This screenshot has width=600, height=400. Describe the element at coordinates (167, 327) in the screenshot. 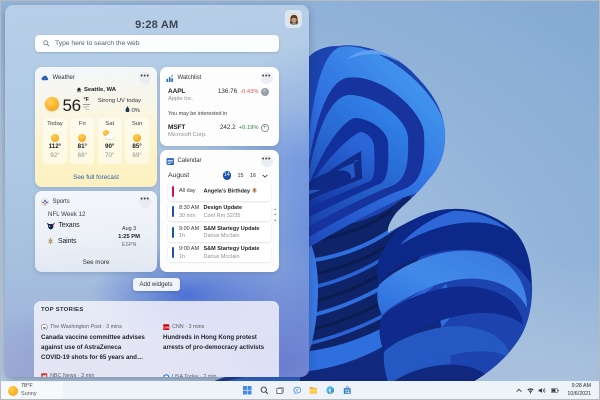

I see `svg-text: CNN` at that location.